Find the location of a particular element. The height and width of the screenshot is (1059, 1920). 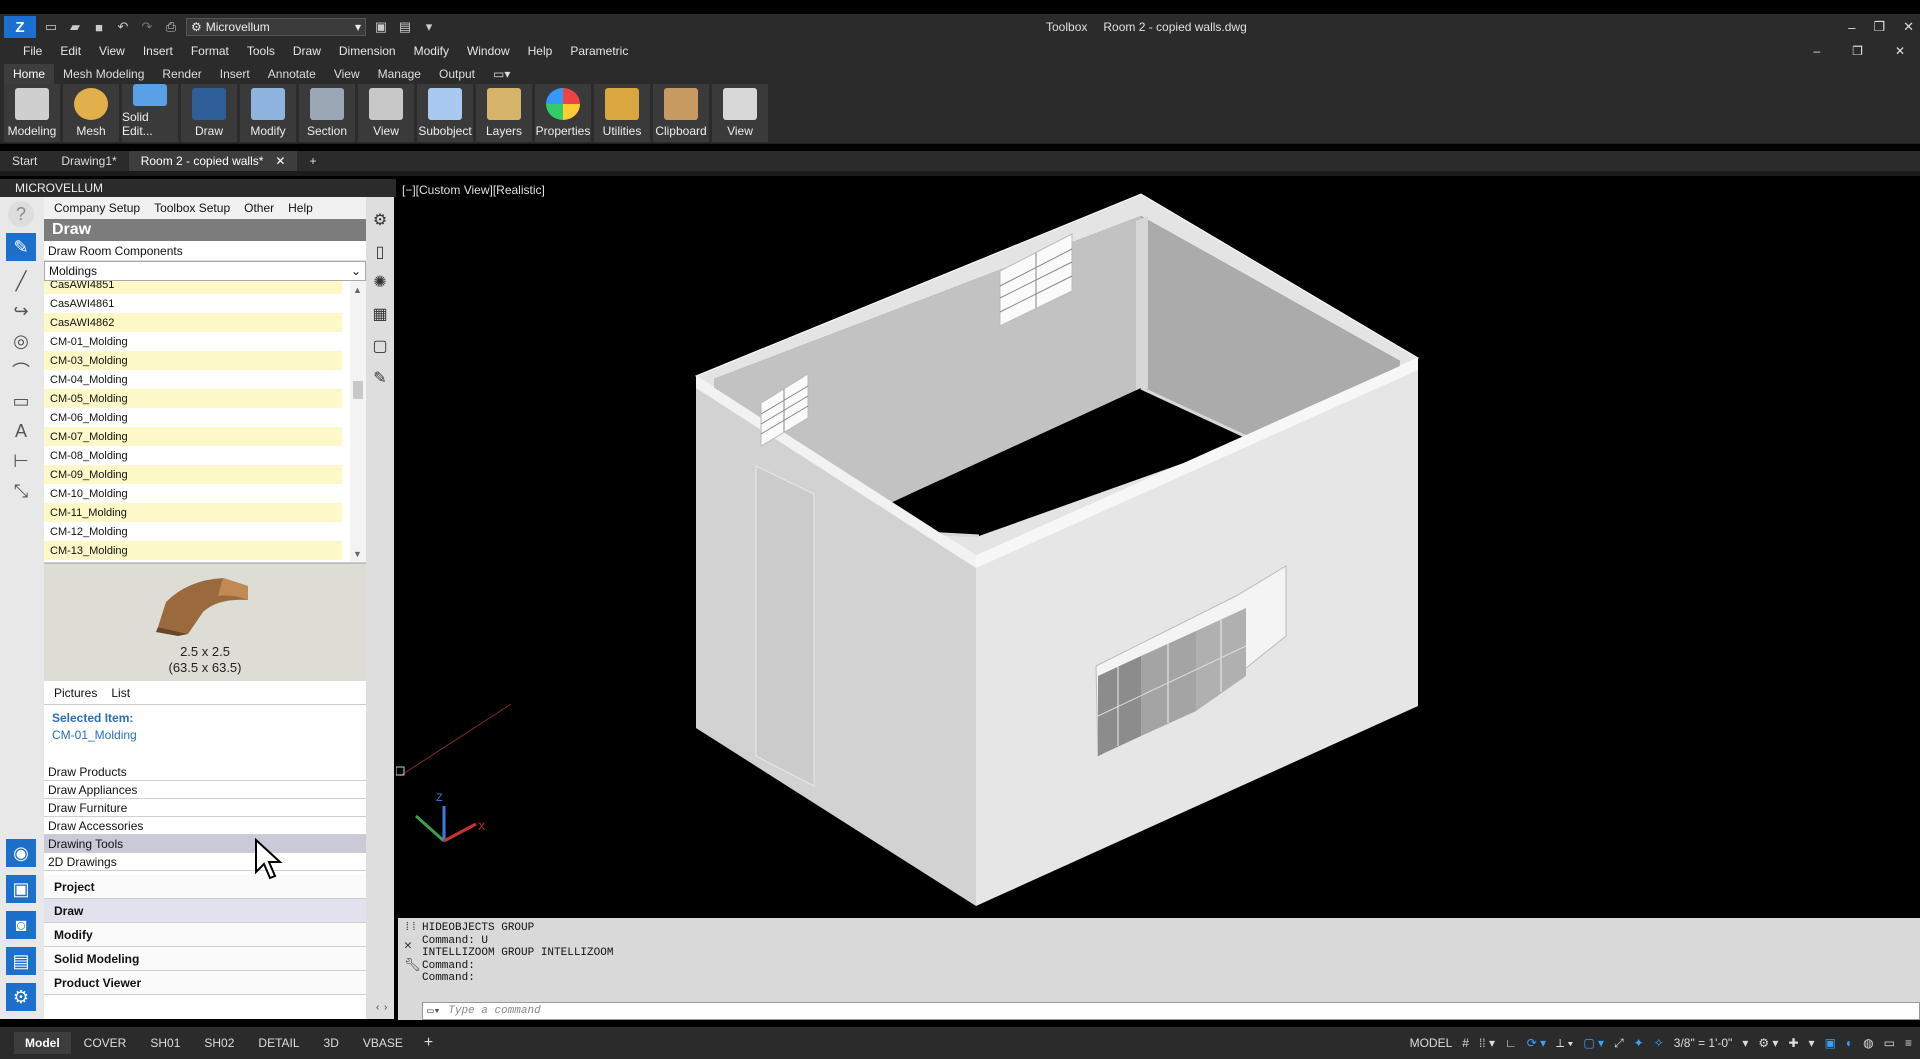

layout-tab-sh02: SH02 is located at coordinates (219, 1043).